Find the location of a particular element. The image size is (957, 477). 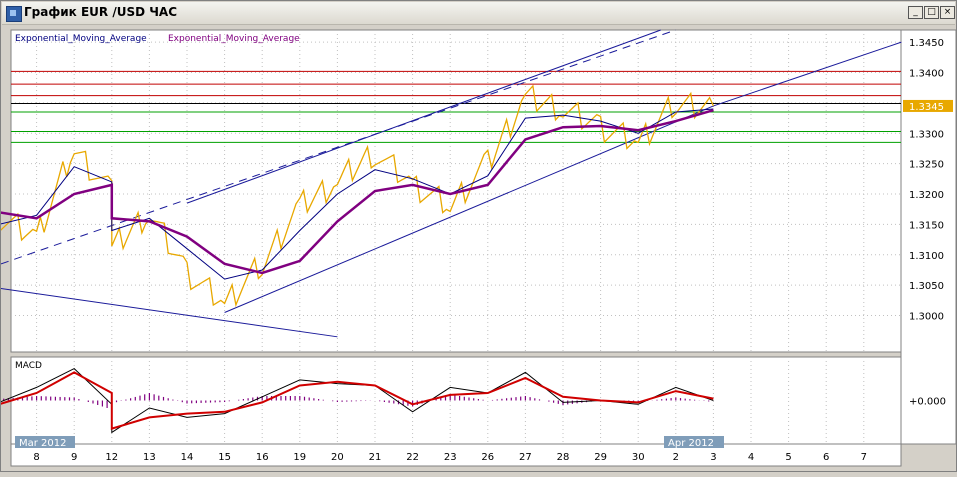

x-tick-label: 13 is located at coordinates (149, 457).